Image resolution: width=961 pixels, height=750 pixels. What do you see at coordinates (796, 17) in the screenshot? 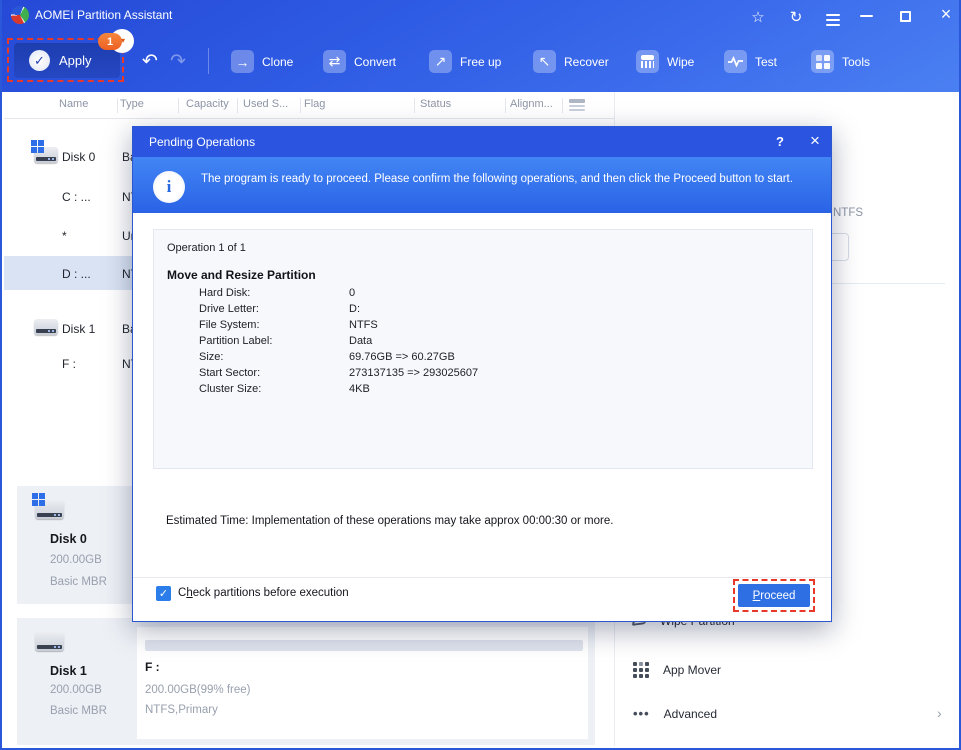
I see `refresh-icon: ↻` at bounding box center [796, 17].